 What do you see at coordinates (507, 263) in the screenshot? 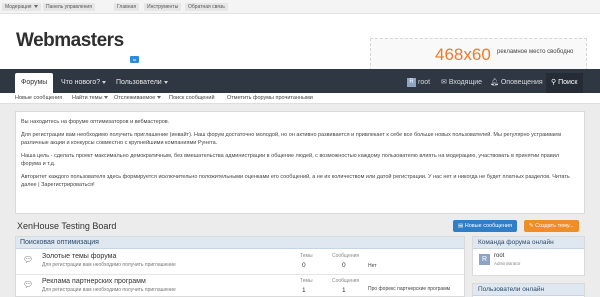
I see `staff-role: Administrator` at bounding box center [507, 263].